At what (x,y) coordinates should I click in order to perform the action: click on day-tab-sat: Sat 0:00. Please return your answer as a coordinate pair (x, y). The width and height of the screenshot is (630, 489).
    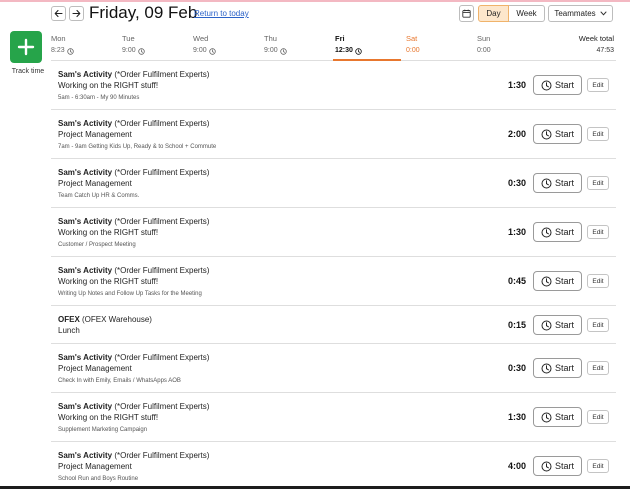
    Looking at the image, I should click on (436, 47).